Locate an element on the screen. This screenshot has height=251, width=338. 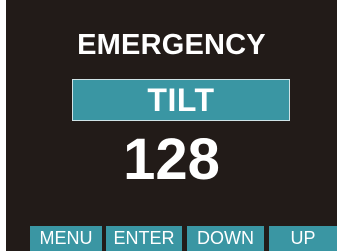
down-button: DOWN is located at coordinates (225, 238).